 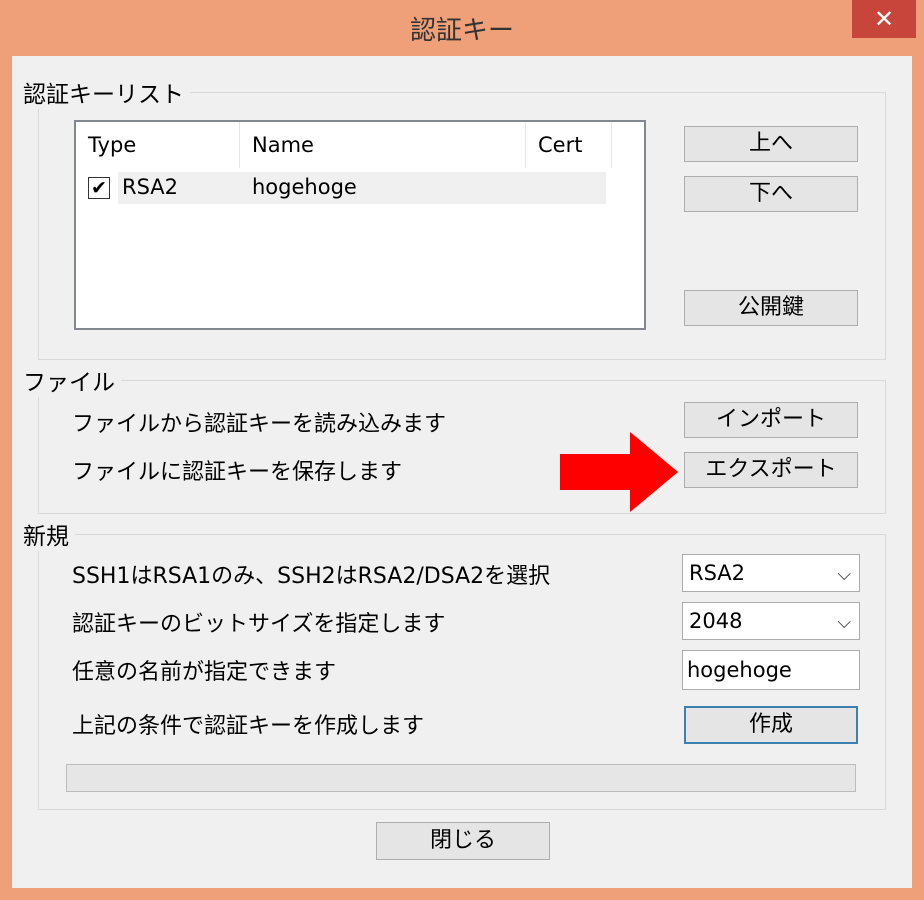 What do you see at coordinates (569, 145) in the screenshot?
I see `column-header-cert: Cert` at bounding box center [569, 145].